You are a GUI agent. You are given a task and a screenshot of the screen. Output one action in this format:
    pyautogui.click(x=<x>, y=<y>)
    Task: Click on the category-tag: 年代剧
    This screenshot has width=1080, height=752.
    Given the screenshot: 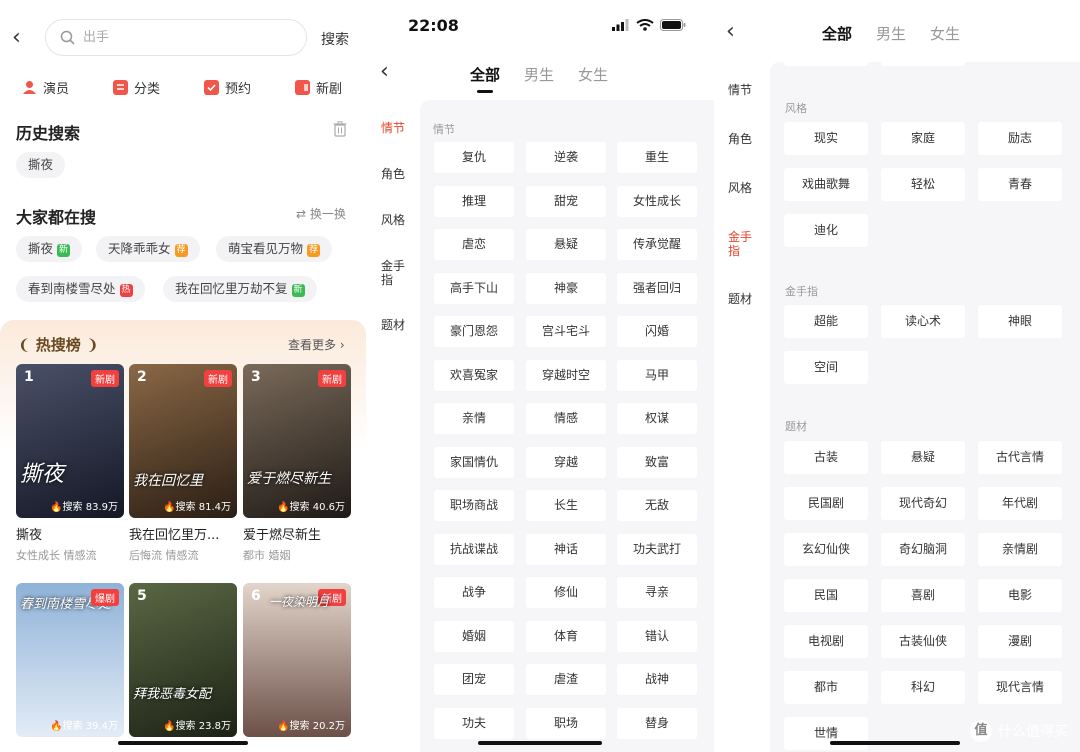 What is the action you would take?
    pyautogui.click(x=1020, y=503)
    